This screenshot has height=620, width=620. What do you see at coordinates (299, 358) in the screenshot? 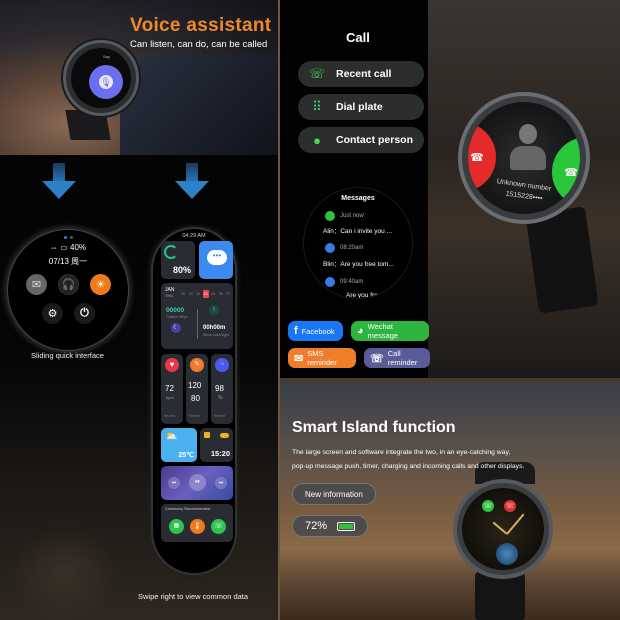
I see `envelope-icon: ✉` at bounding box center [299, 358].